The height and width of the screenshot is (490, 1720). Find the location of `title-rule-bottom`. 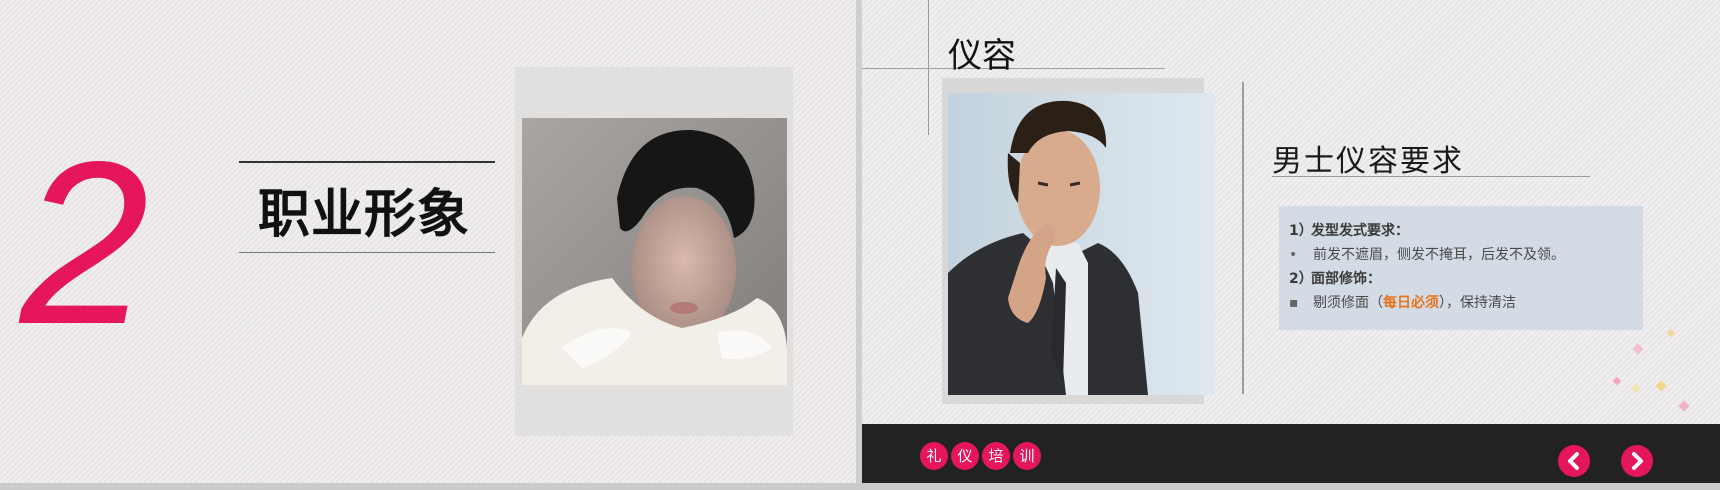

title-rule-bottom is located at coordinates (367, 252).